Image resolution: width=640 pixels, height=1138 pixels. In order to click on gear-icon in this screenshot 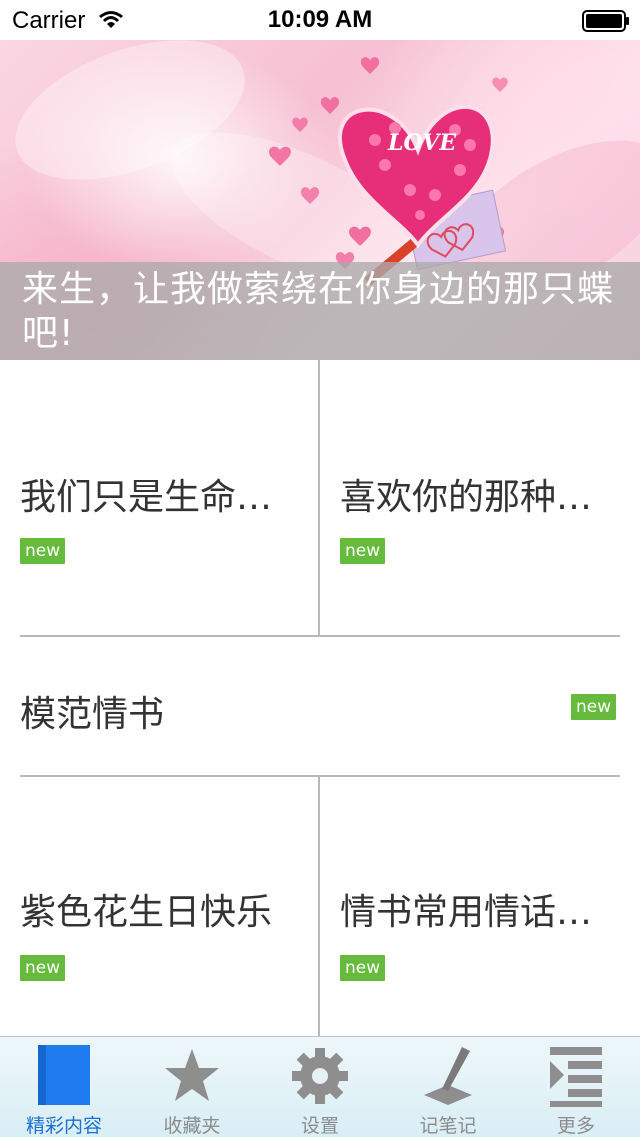, I will do `click(320, 1076)`.